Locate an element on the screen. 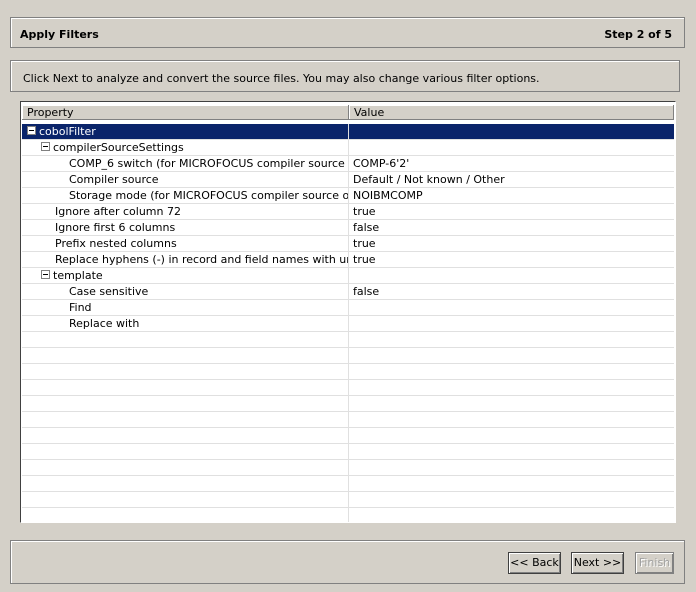  table-row: Prefix nested columns true is located at coordinates (348, 244).